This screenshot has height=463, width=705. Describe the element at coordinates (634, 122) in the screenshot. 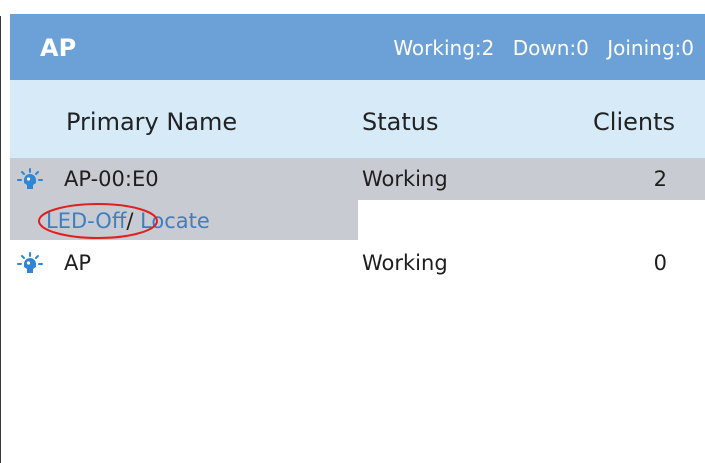

I see `column-header-clients: Clients` at that location.